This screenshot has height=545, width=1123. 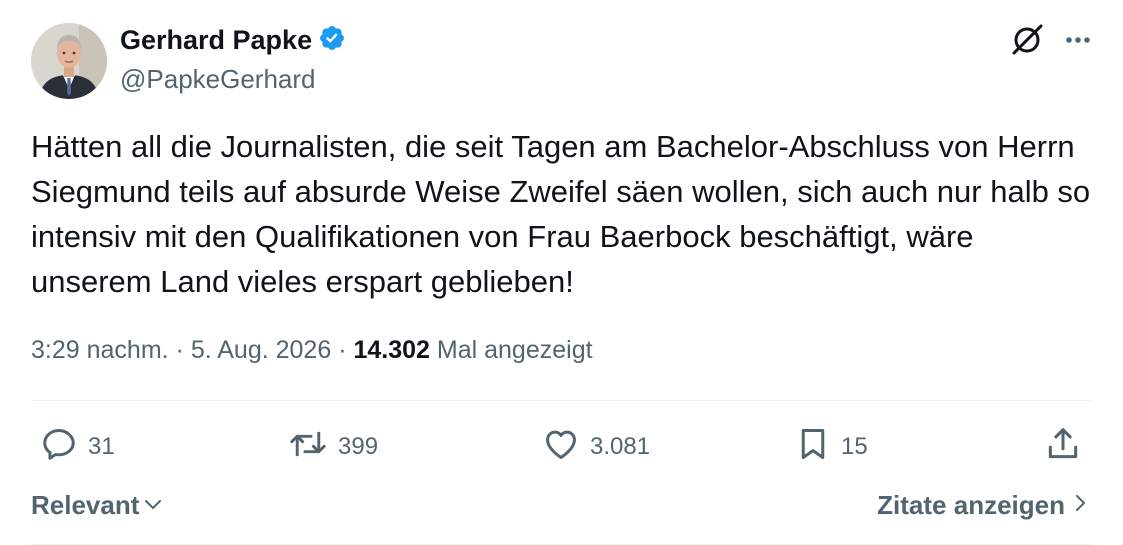 I want to click on quotes-label: Zitate anzeigen, so click(x=971, y=505).